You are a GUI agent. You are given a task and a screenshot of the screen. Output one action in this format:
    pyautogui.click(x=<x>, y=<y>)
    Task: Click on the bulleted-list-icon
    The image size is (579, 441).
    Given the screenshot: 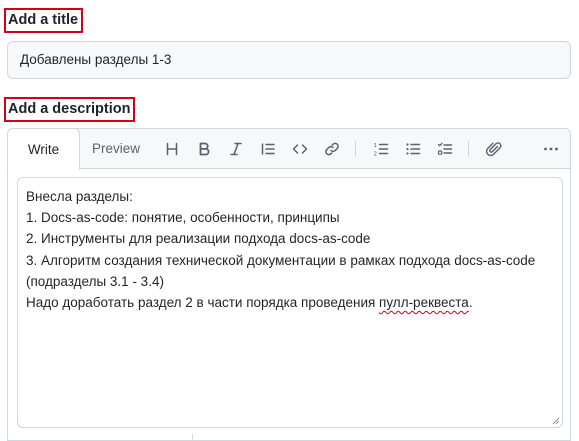 What is the action you would take?
    pyautogui.click(x=413, y=149)
    